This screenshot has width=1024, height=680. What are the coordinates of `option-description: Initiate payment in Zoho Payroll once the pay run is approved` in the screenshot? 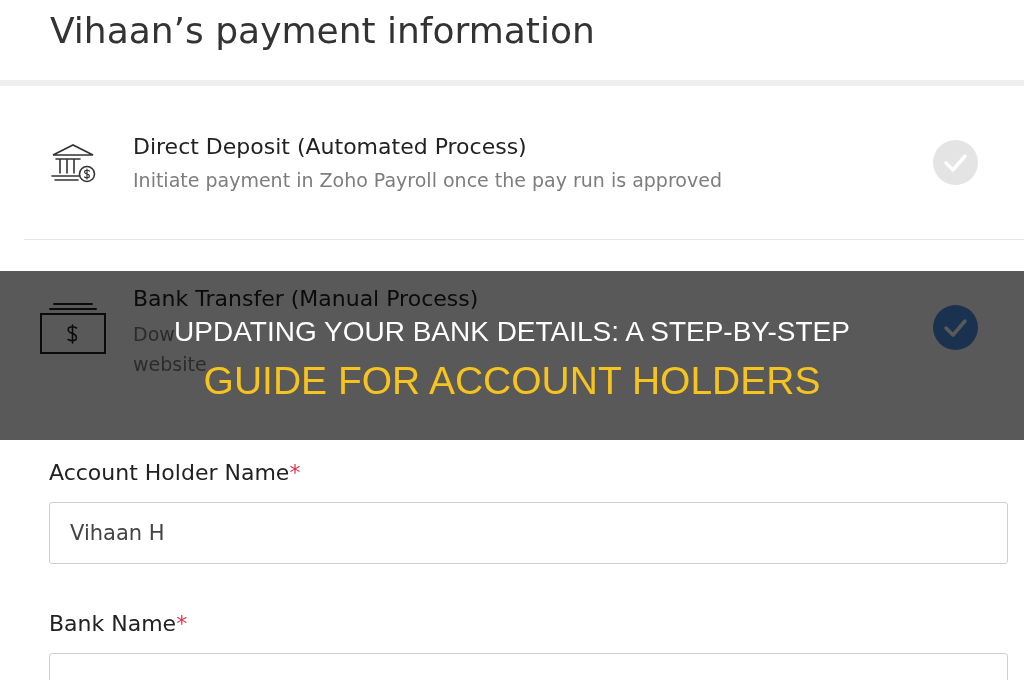 It's located at (427, 180).